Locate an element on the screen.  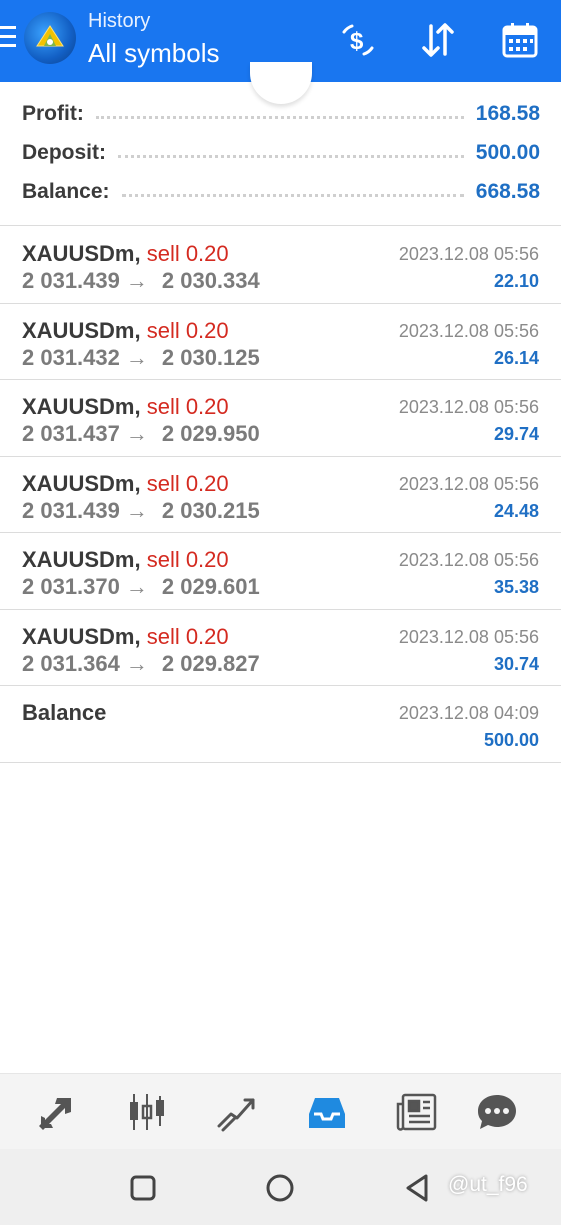
chat-icon is located at coordinates (497, 1112).